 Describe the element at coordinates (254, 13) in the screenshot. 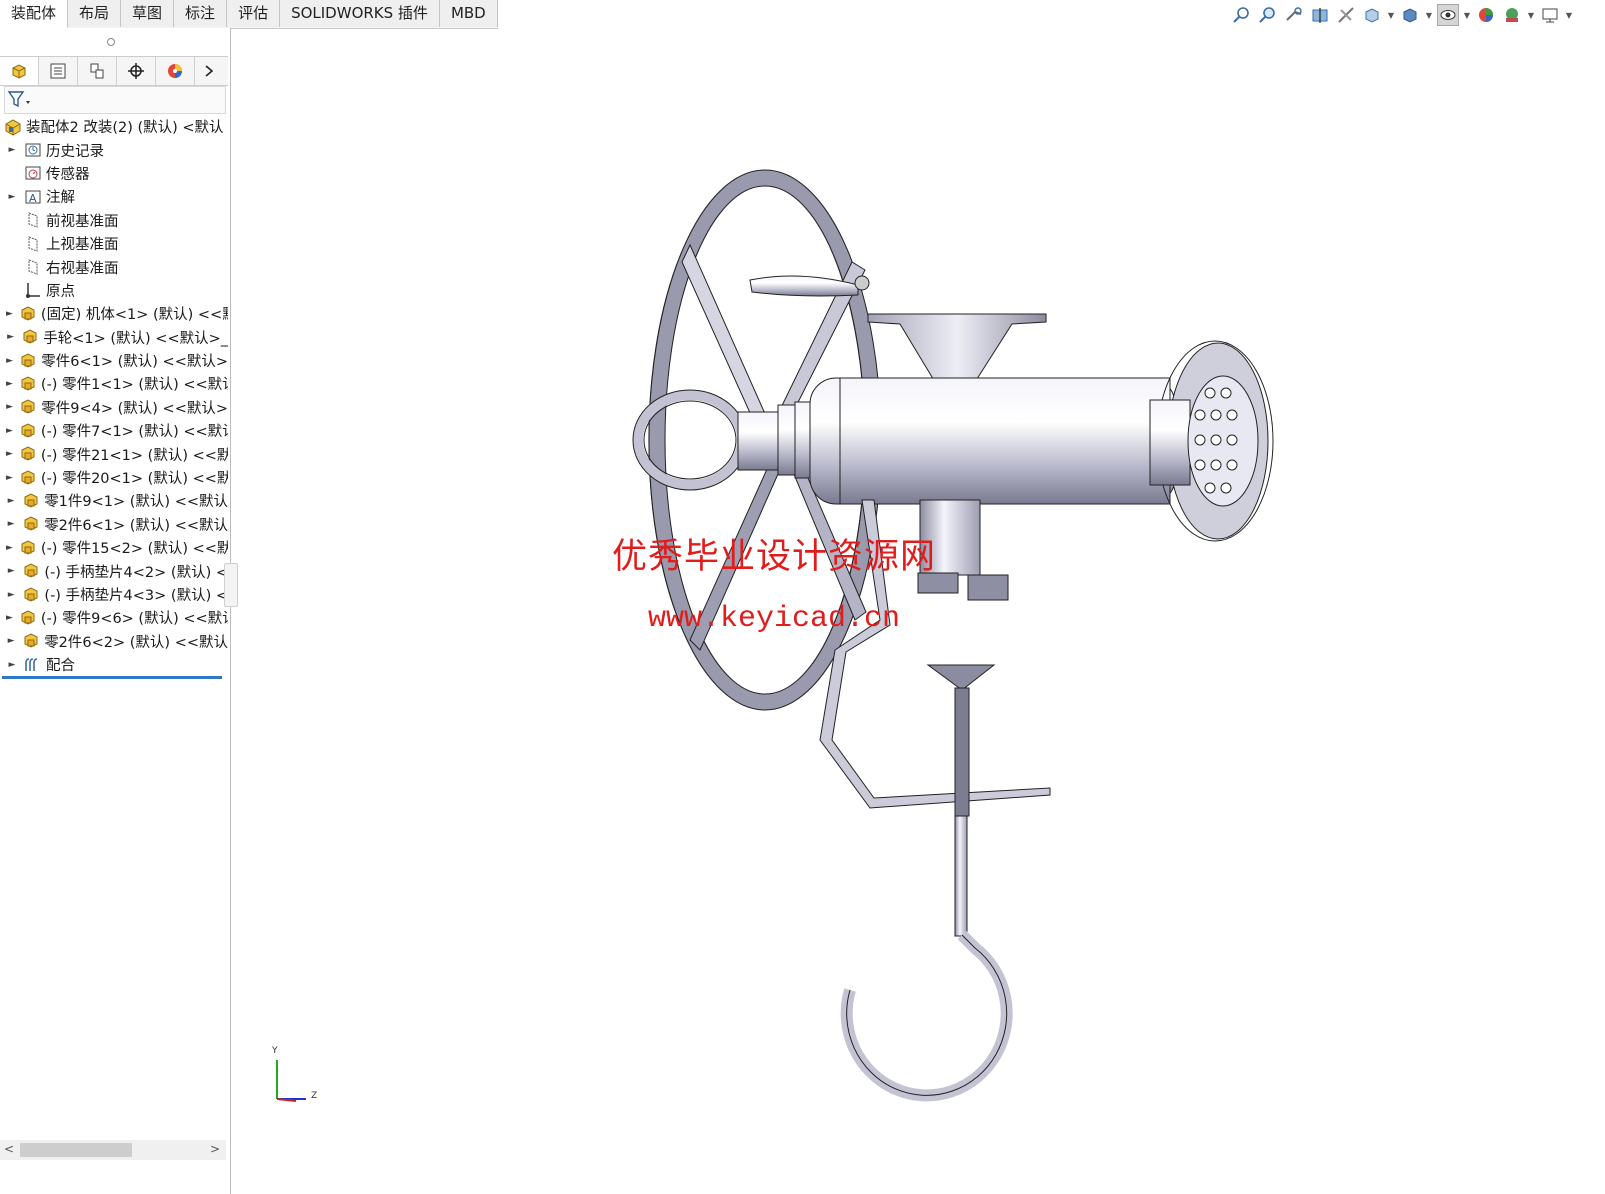

I see `tab-4: 评估` at that location.